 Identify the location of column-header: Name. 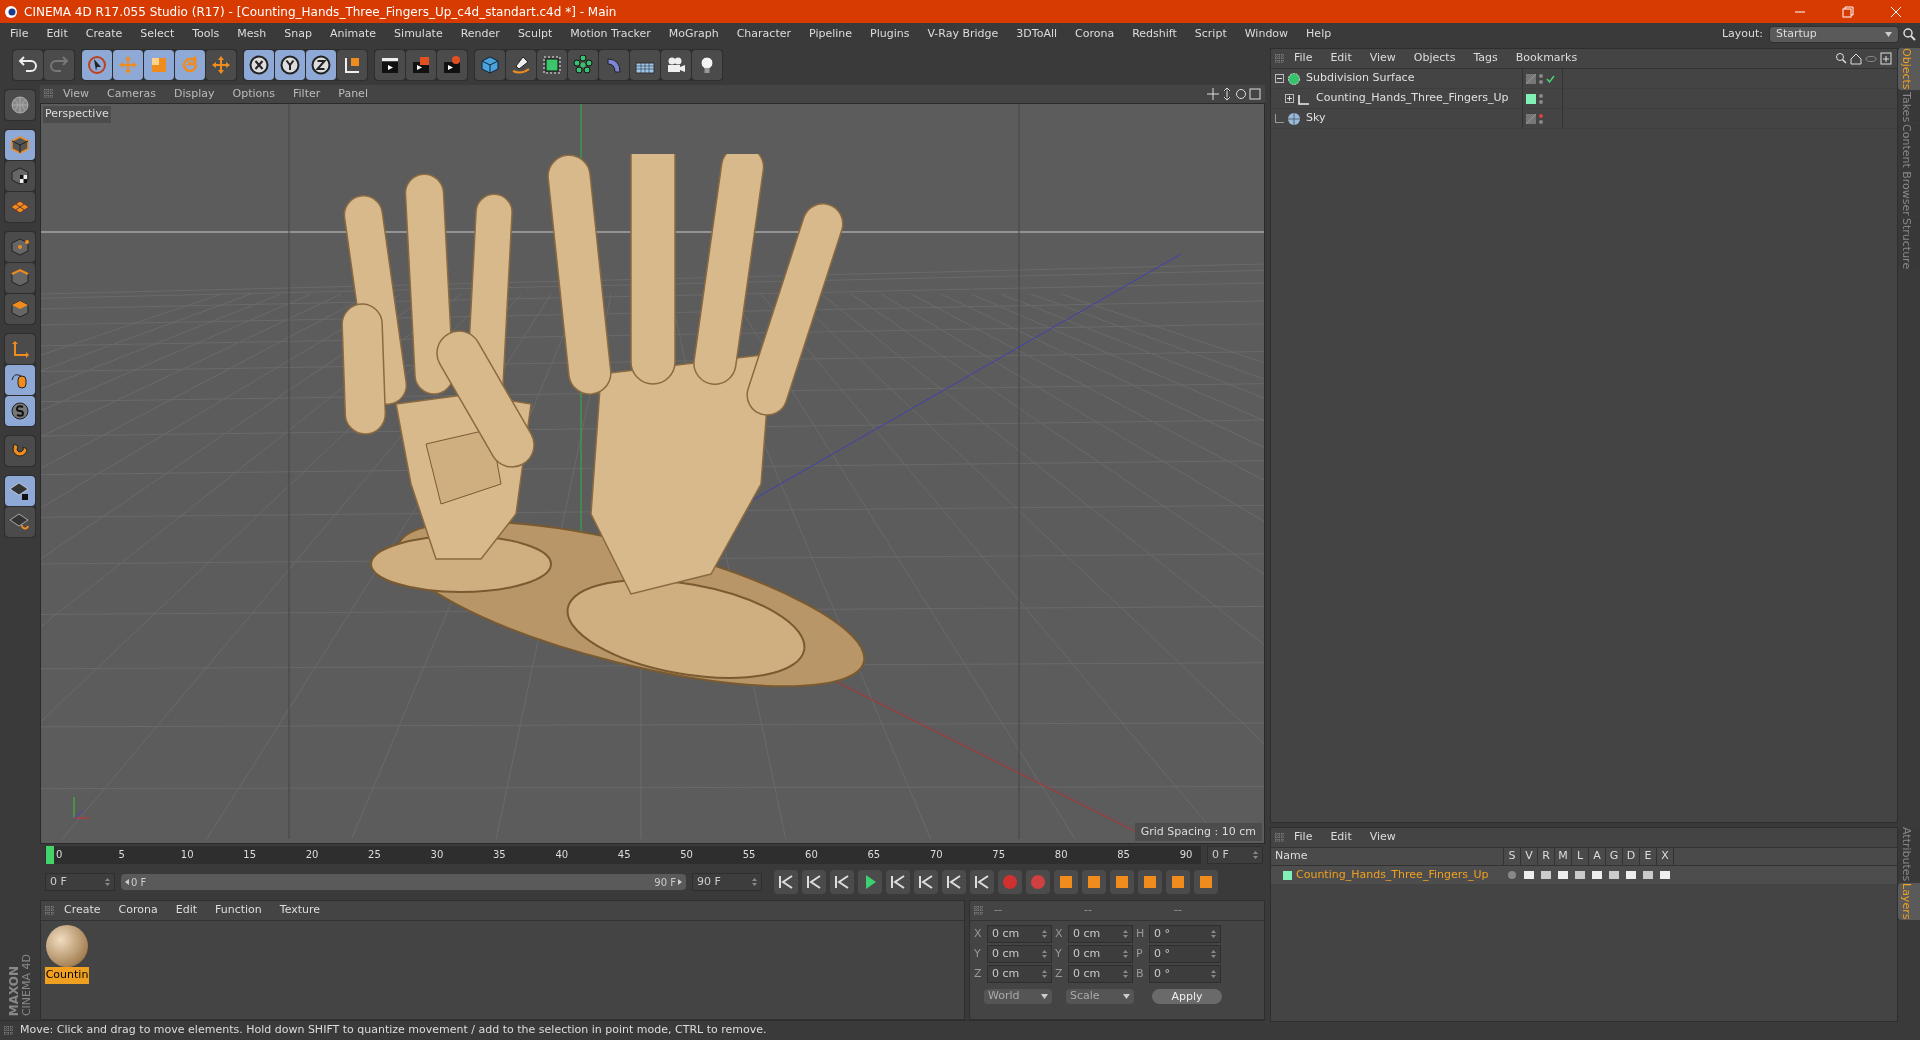
(1387, 856).